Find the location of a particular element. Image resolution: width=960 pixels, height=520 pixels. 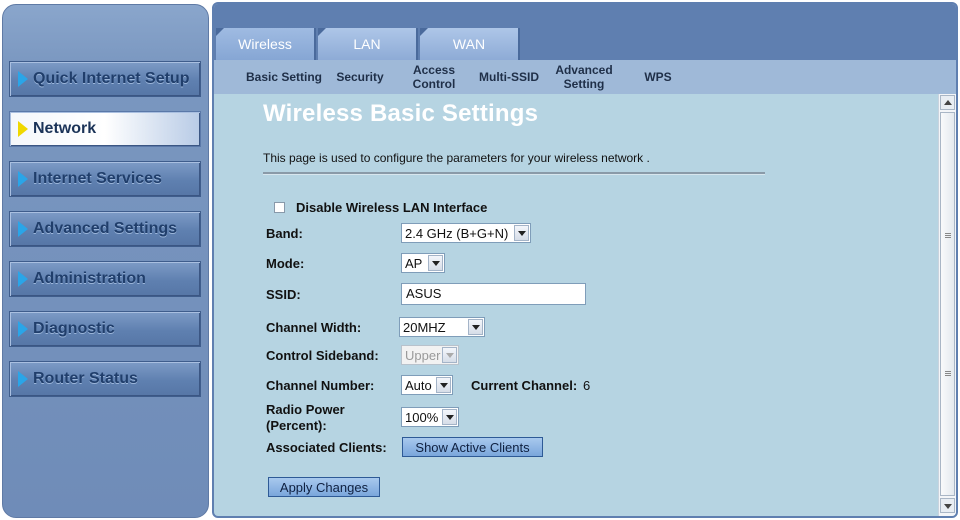

tab-wireless: Wireless is located at coordinates (266, 44).